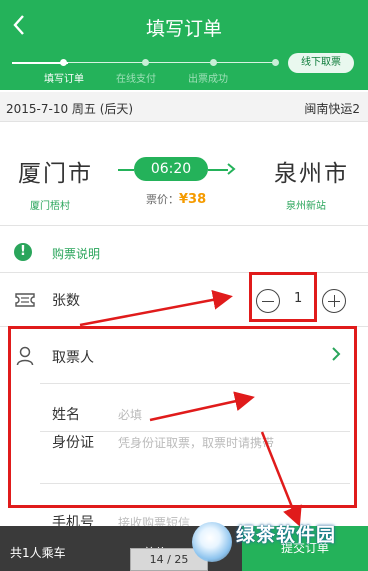  I want to click on watermark-logo, so click(212, 542).